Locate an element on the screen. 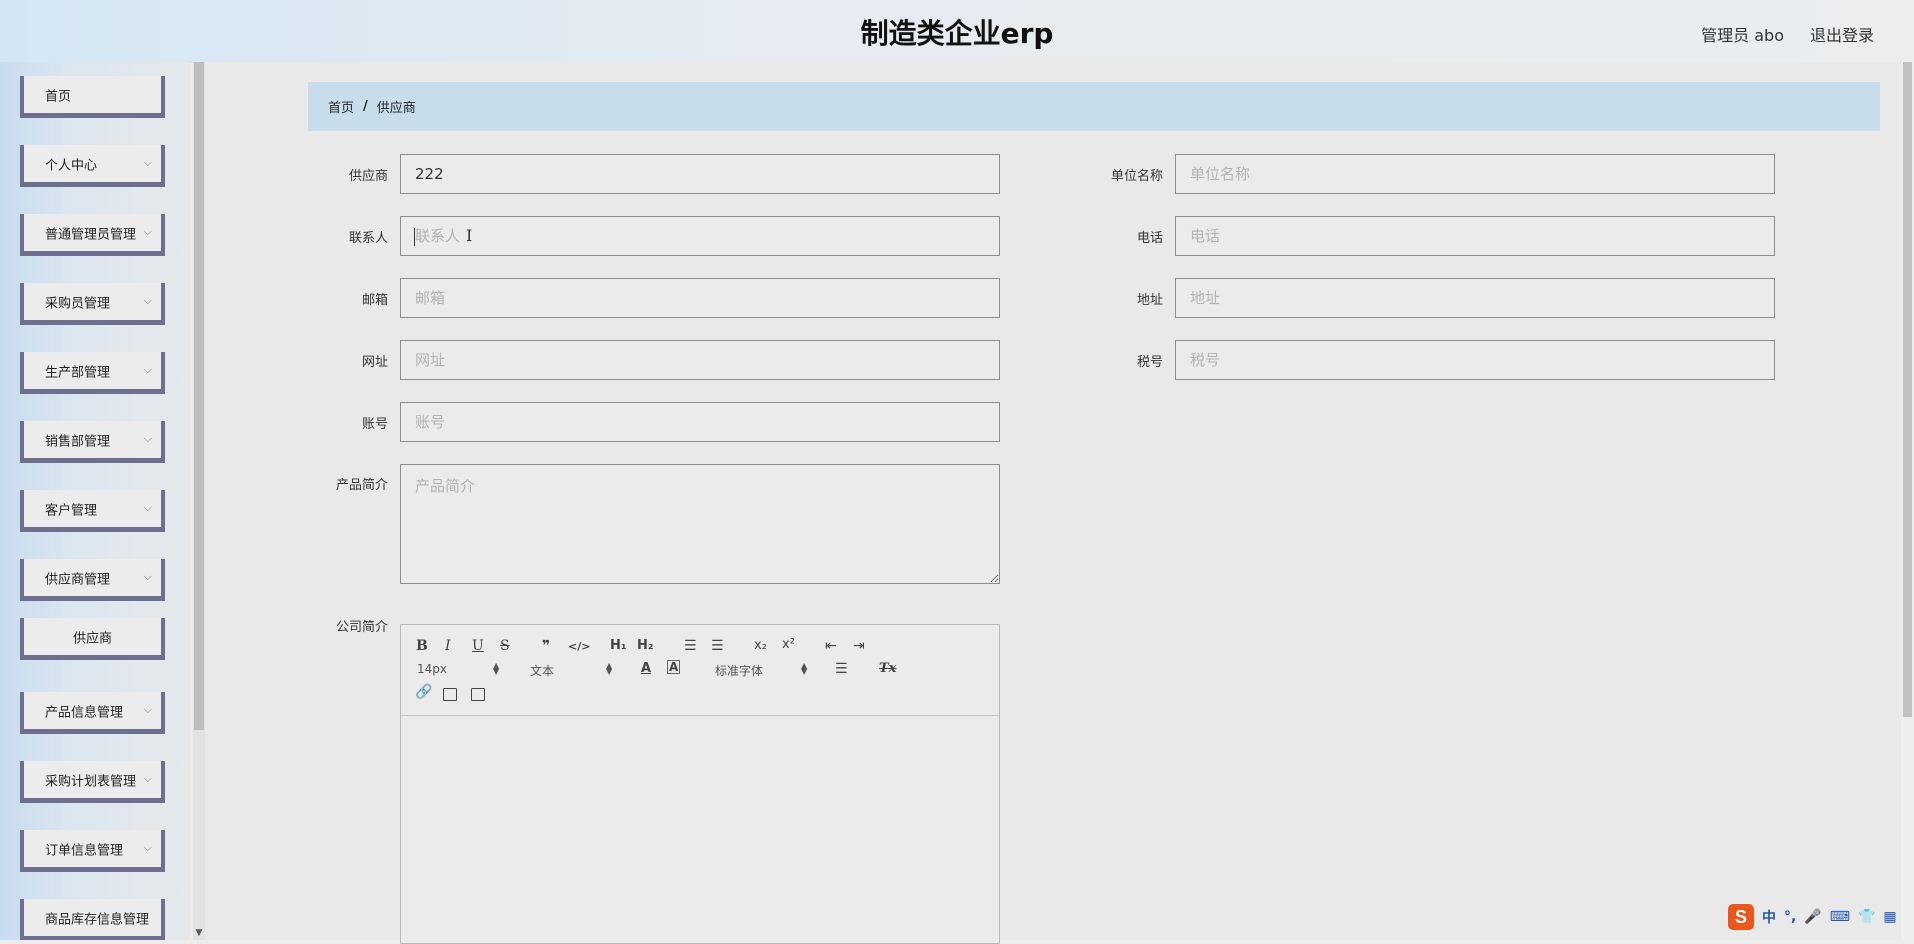 This screenshot has height=944, width=1914. sidebar-item: 个人中心 ⌵ is located at coordinates (92, 166).